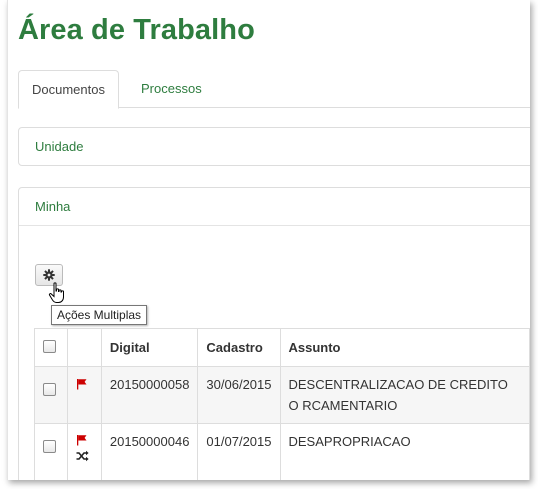 The height and width of the screenshot is (489, 538). Describe the element at coordinates (239, 395) in the screenshot. I see `row-cadastro: 30/06/2015` at that location.